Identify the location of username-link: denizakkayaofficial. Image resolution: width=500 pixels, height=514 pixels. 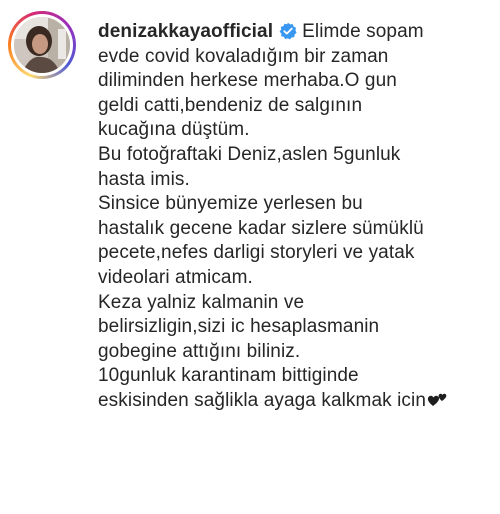
(185, 31).